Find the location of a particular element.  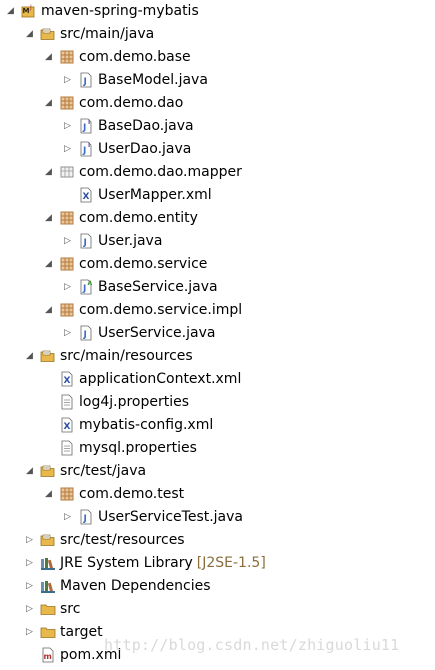

tree-item-label: BaseDao.java is located at coordinates (146, 126).